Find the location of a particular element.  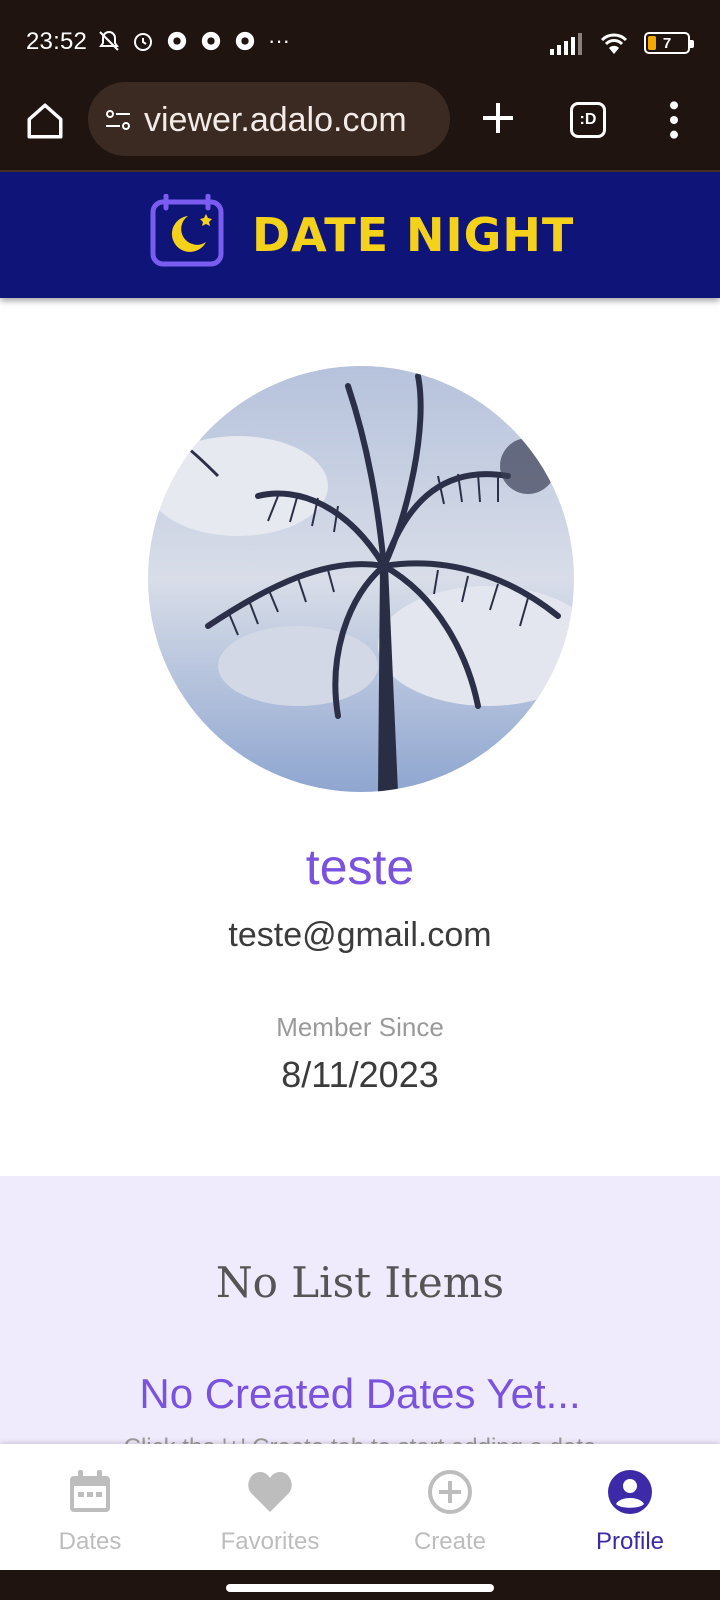

battery-level: 7 is located at coordinates (667, 43).